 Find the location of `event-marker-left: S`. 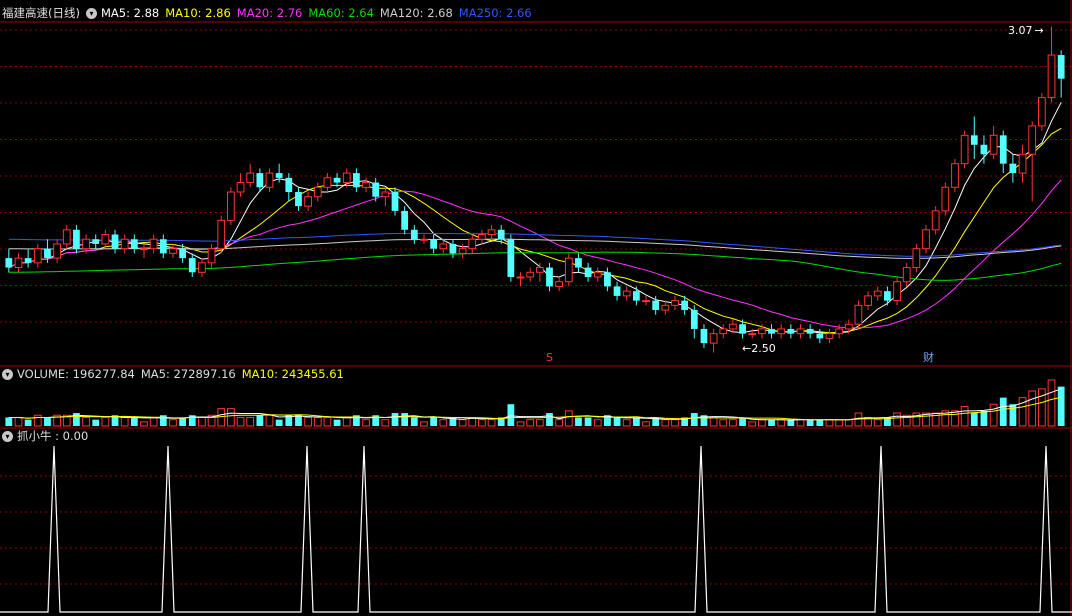

event-marker-left: S is located at coordinates (549, 357).